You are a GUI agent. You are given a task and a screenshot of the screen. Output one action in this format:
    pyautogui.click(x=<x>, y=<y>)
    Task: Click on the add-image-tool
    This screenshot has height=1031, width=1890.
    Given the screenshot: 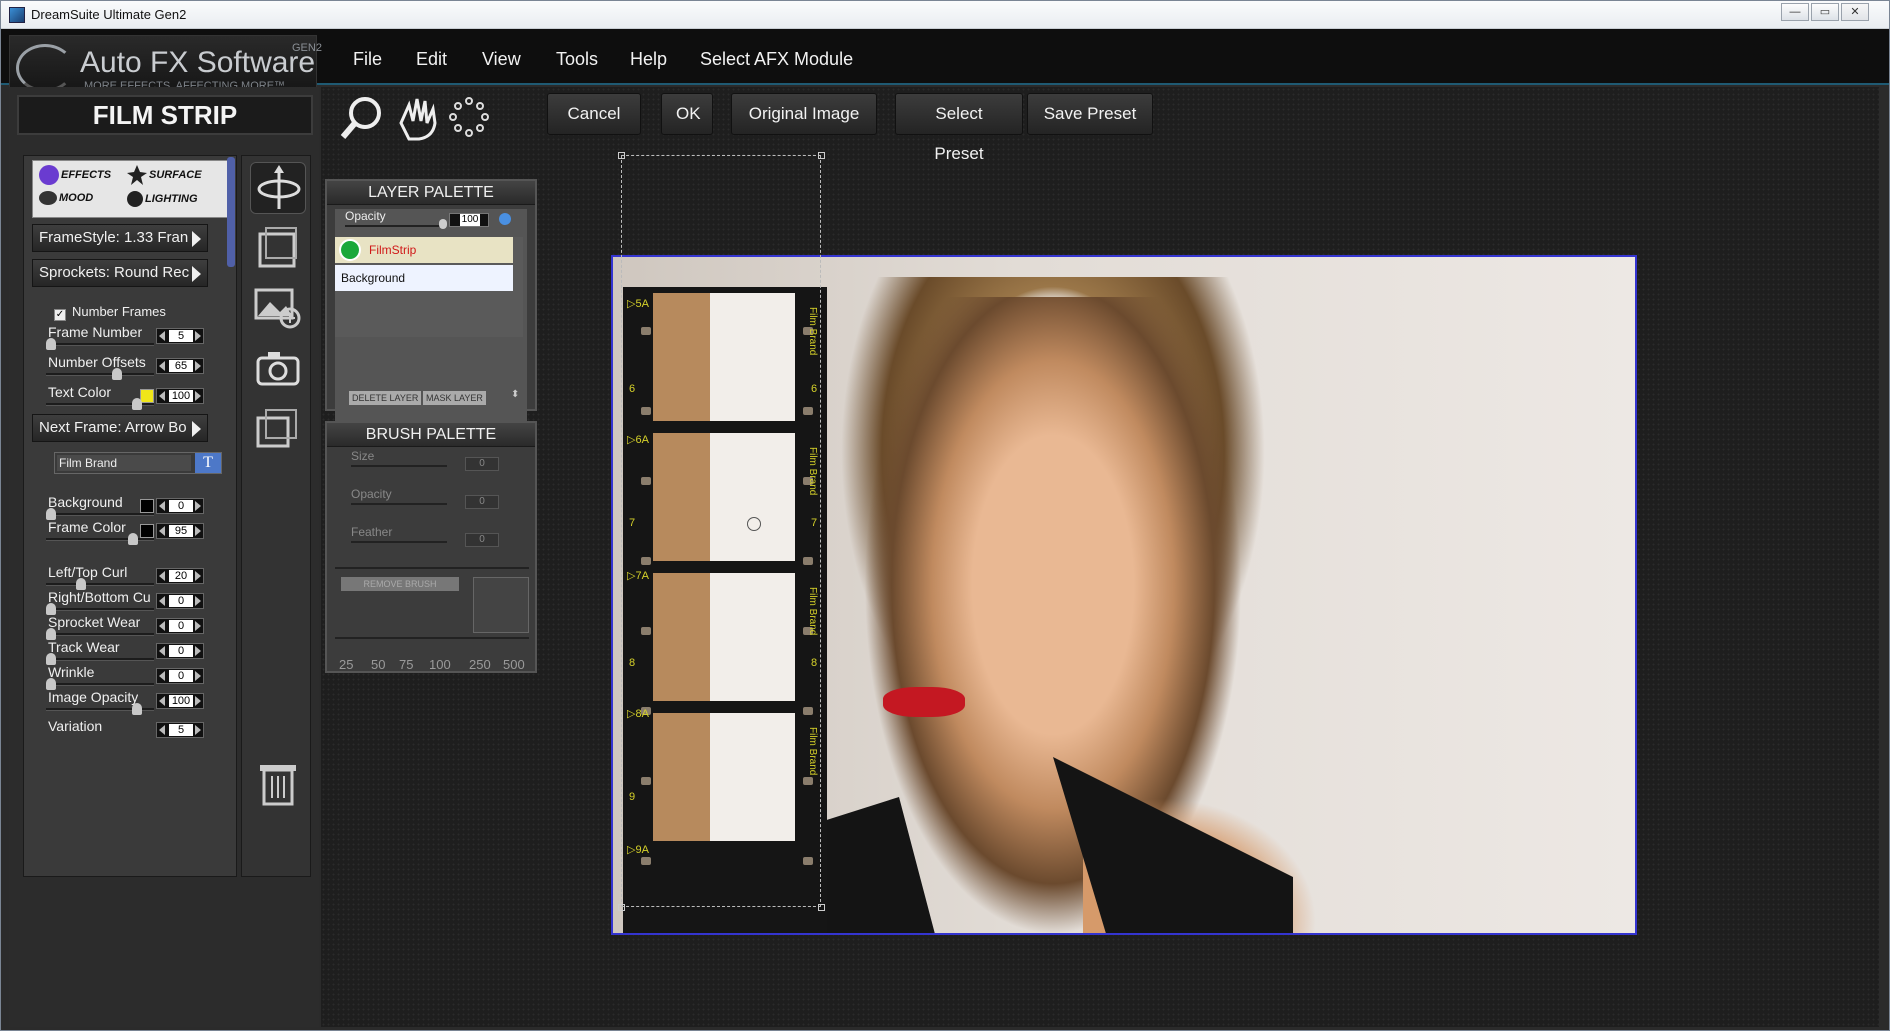 What is the action you would take?
    pyautogui.click(x=278, y=308)
    